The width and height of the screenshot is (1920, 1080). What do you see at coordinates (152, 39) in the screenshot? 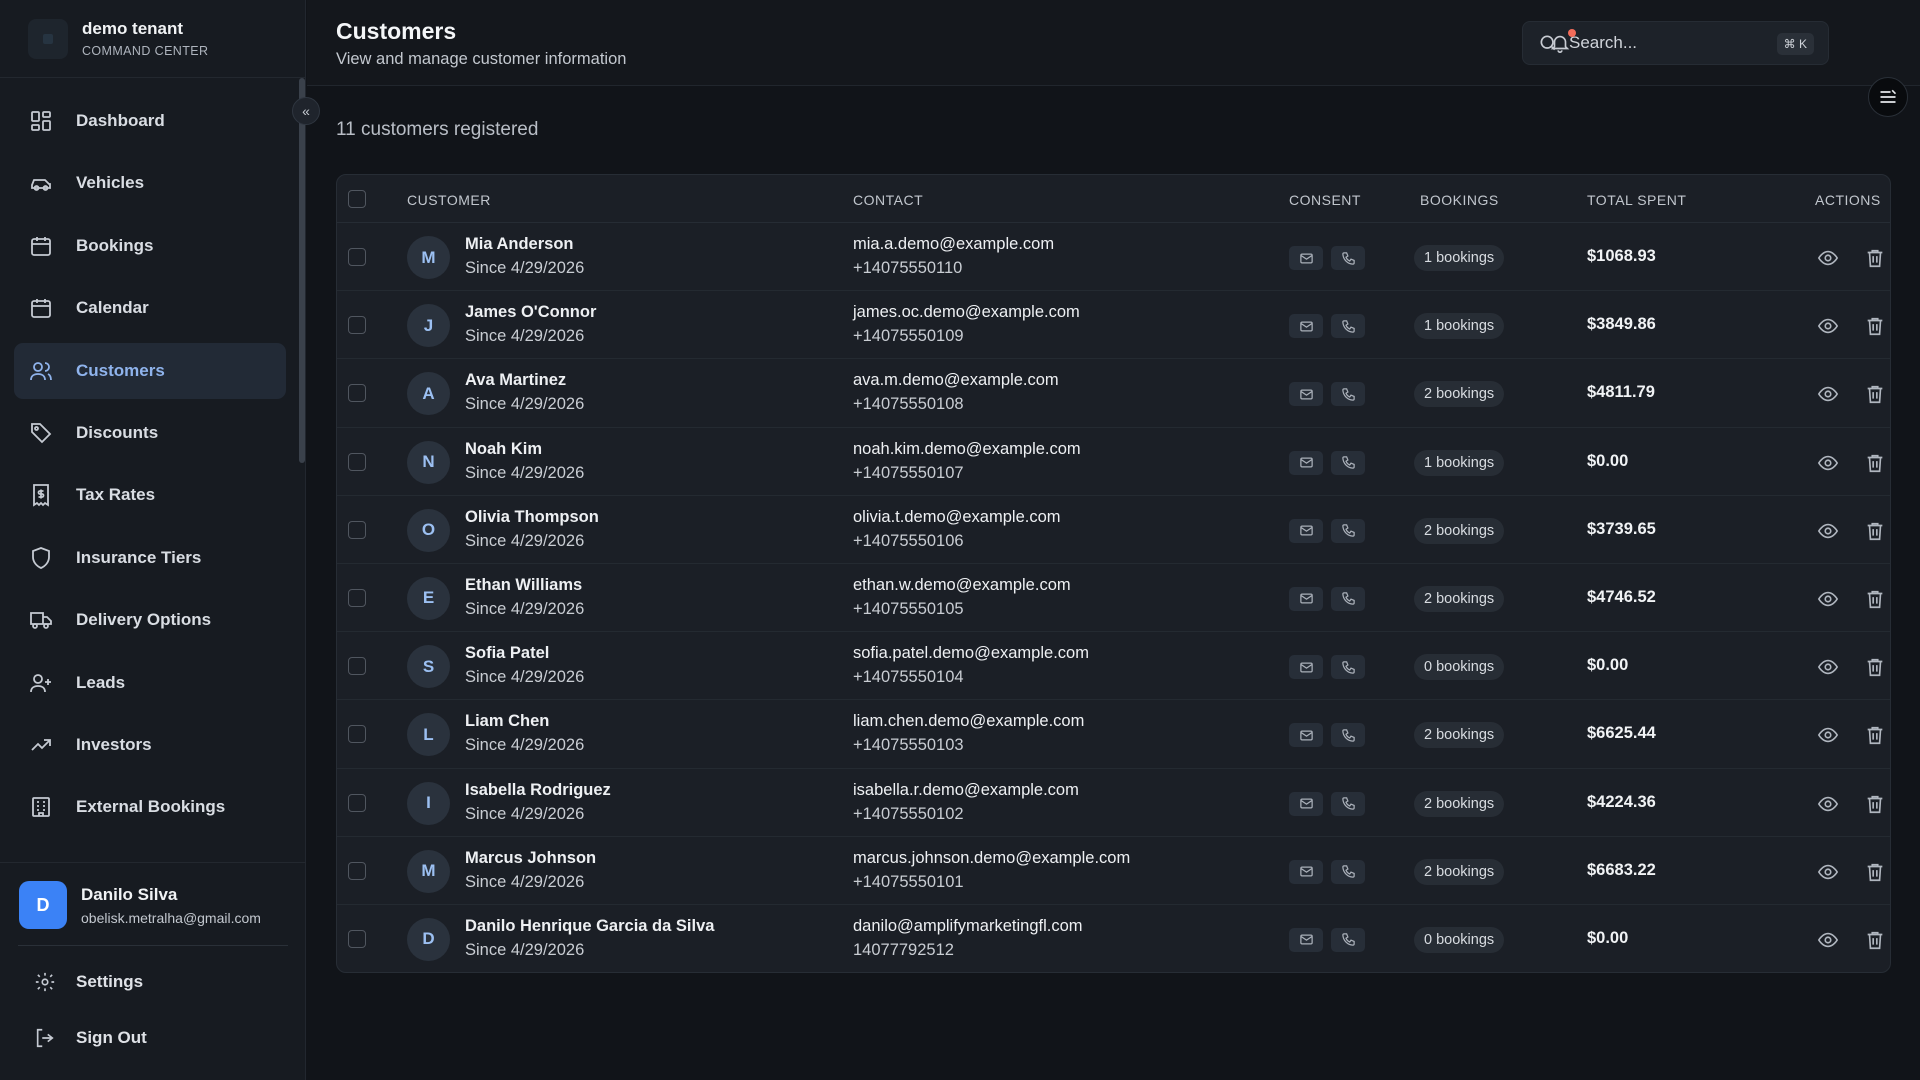
I see `brand-header: demo tenant COMMAND CENTER` at bounding box center [152, 39].